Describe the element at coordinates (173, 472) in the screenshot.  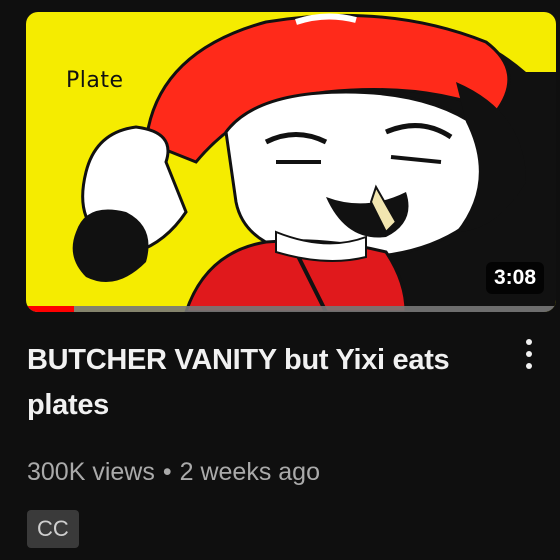
I see `video-metadata: 300K views • 2 weeks ago` at that location.